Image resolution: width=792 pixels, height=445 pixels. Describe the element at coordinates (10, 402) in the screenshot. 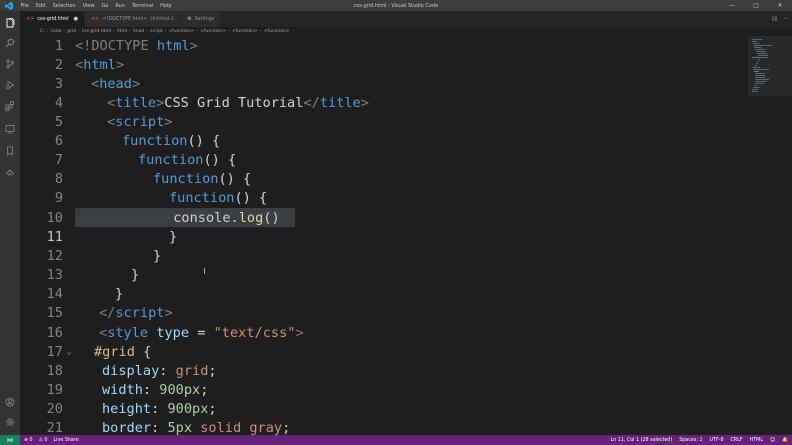

I see `account-icon` at that location.